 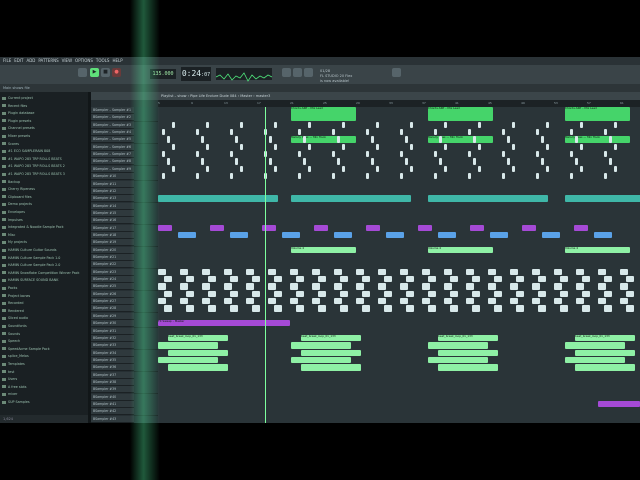 I want to click on track-mute-switch, so click(x=146, y=419).